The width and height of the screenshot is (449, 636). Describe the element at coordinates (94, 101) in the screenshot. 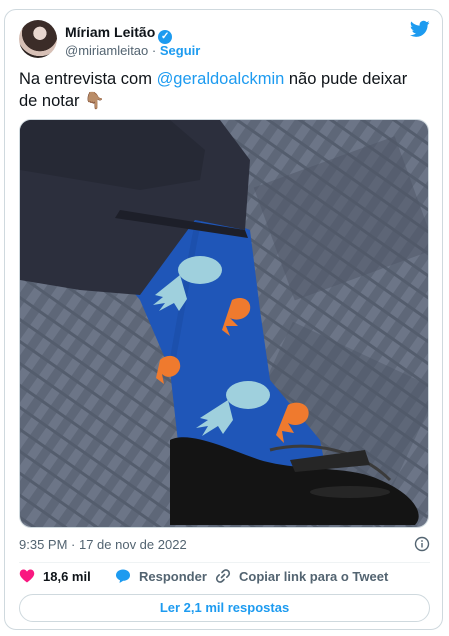

I see `pointing-down-emoji: 👇🏽` at that location.